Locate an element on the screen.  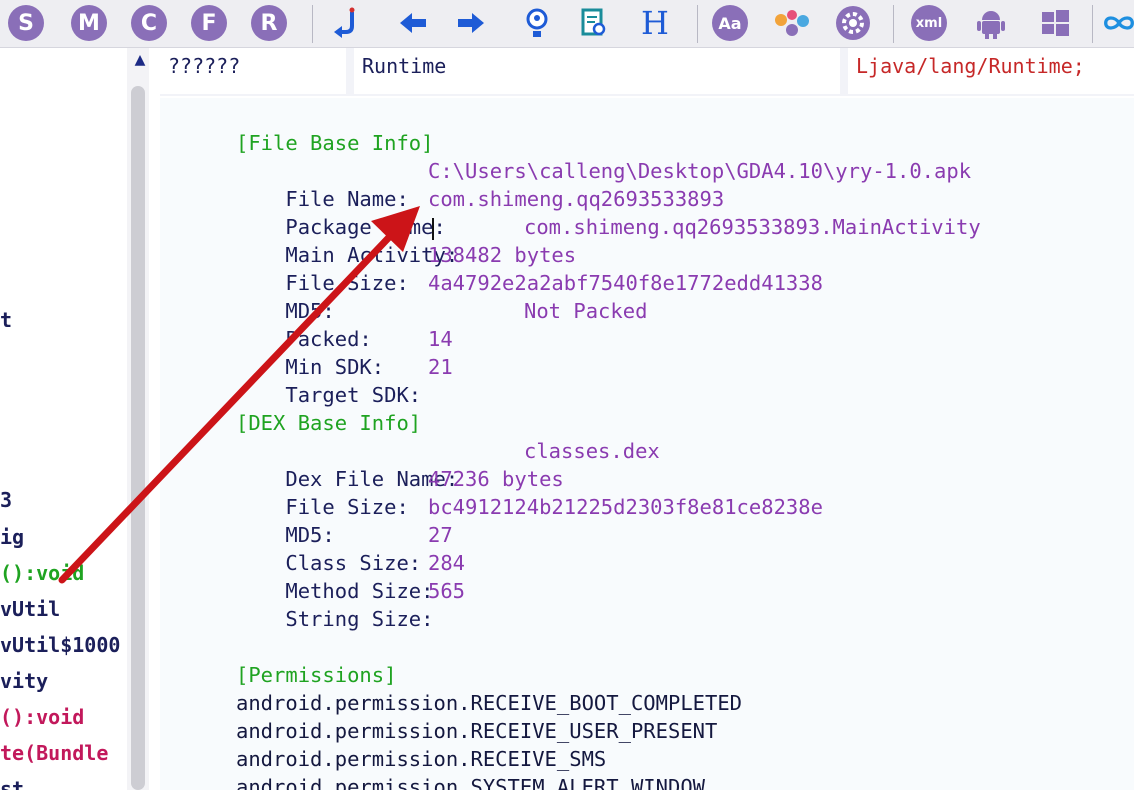
row-value: 27 is located at coordinates (440, 535).